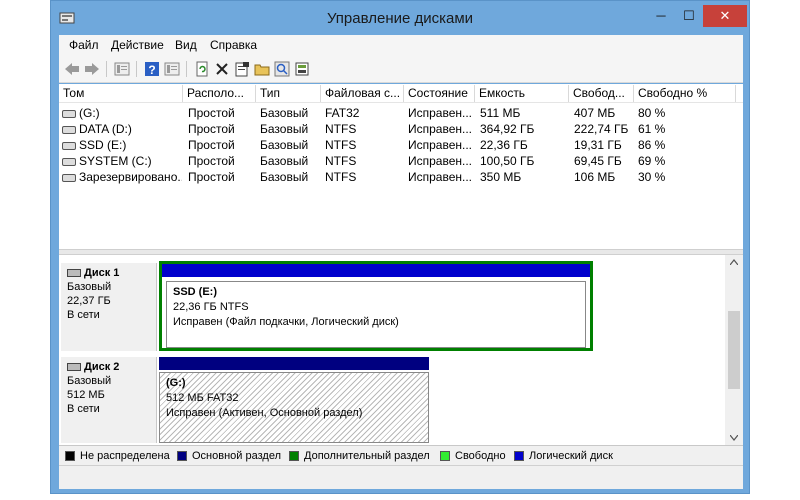 The width and height of the screenshot is (800, 500). What do you see at coordinates (202, 398) in the screenshot?
I see `volume-size-fs: 512 МБ FAT32` at bounding box center [202, 398].